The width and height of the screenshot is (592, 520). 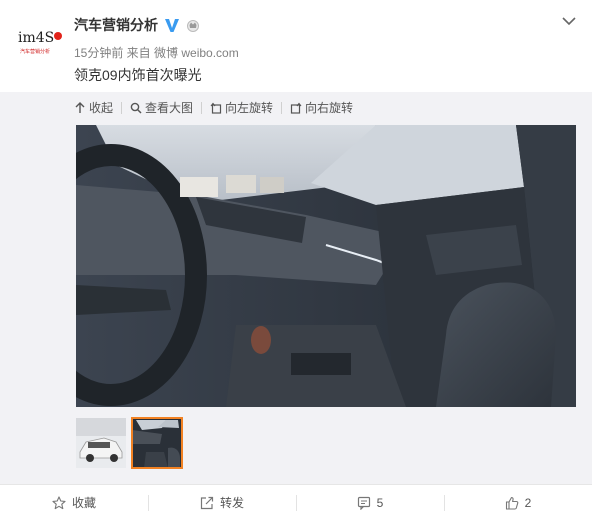 I want to click on like-button: 2, so click(x=518, y=502).